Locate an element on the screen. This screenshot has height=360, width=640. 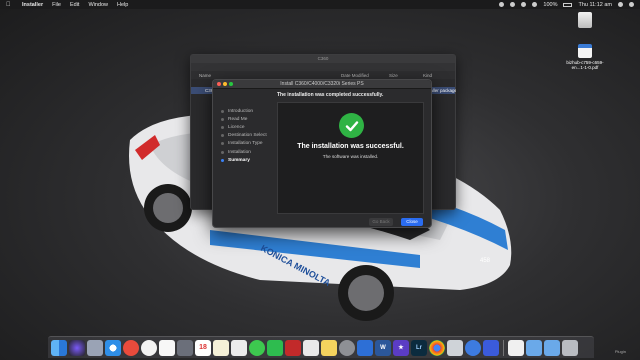
step-installation-type: Installation Type is located at coordinates (249, 144).